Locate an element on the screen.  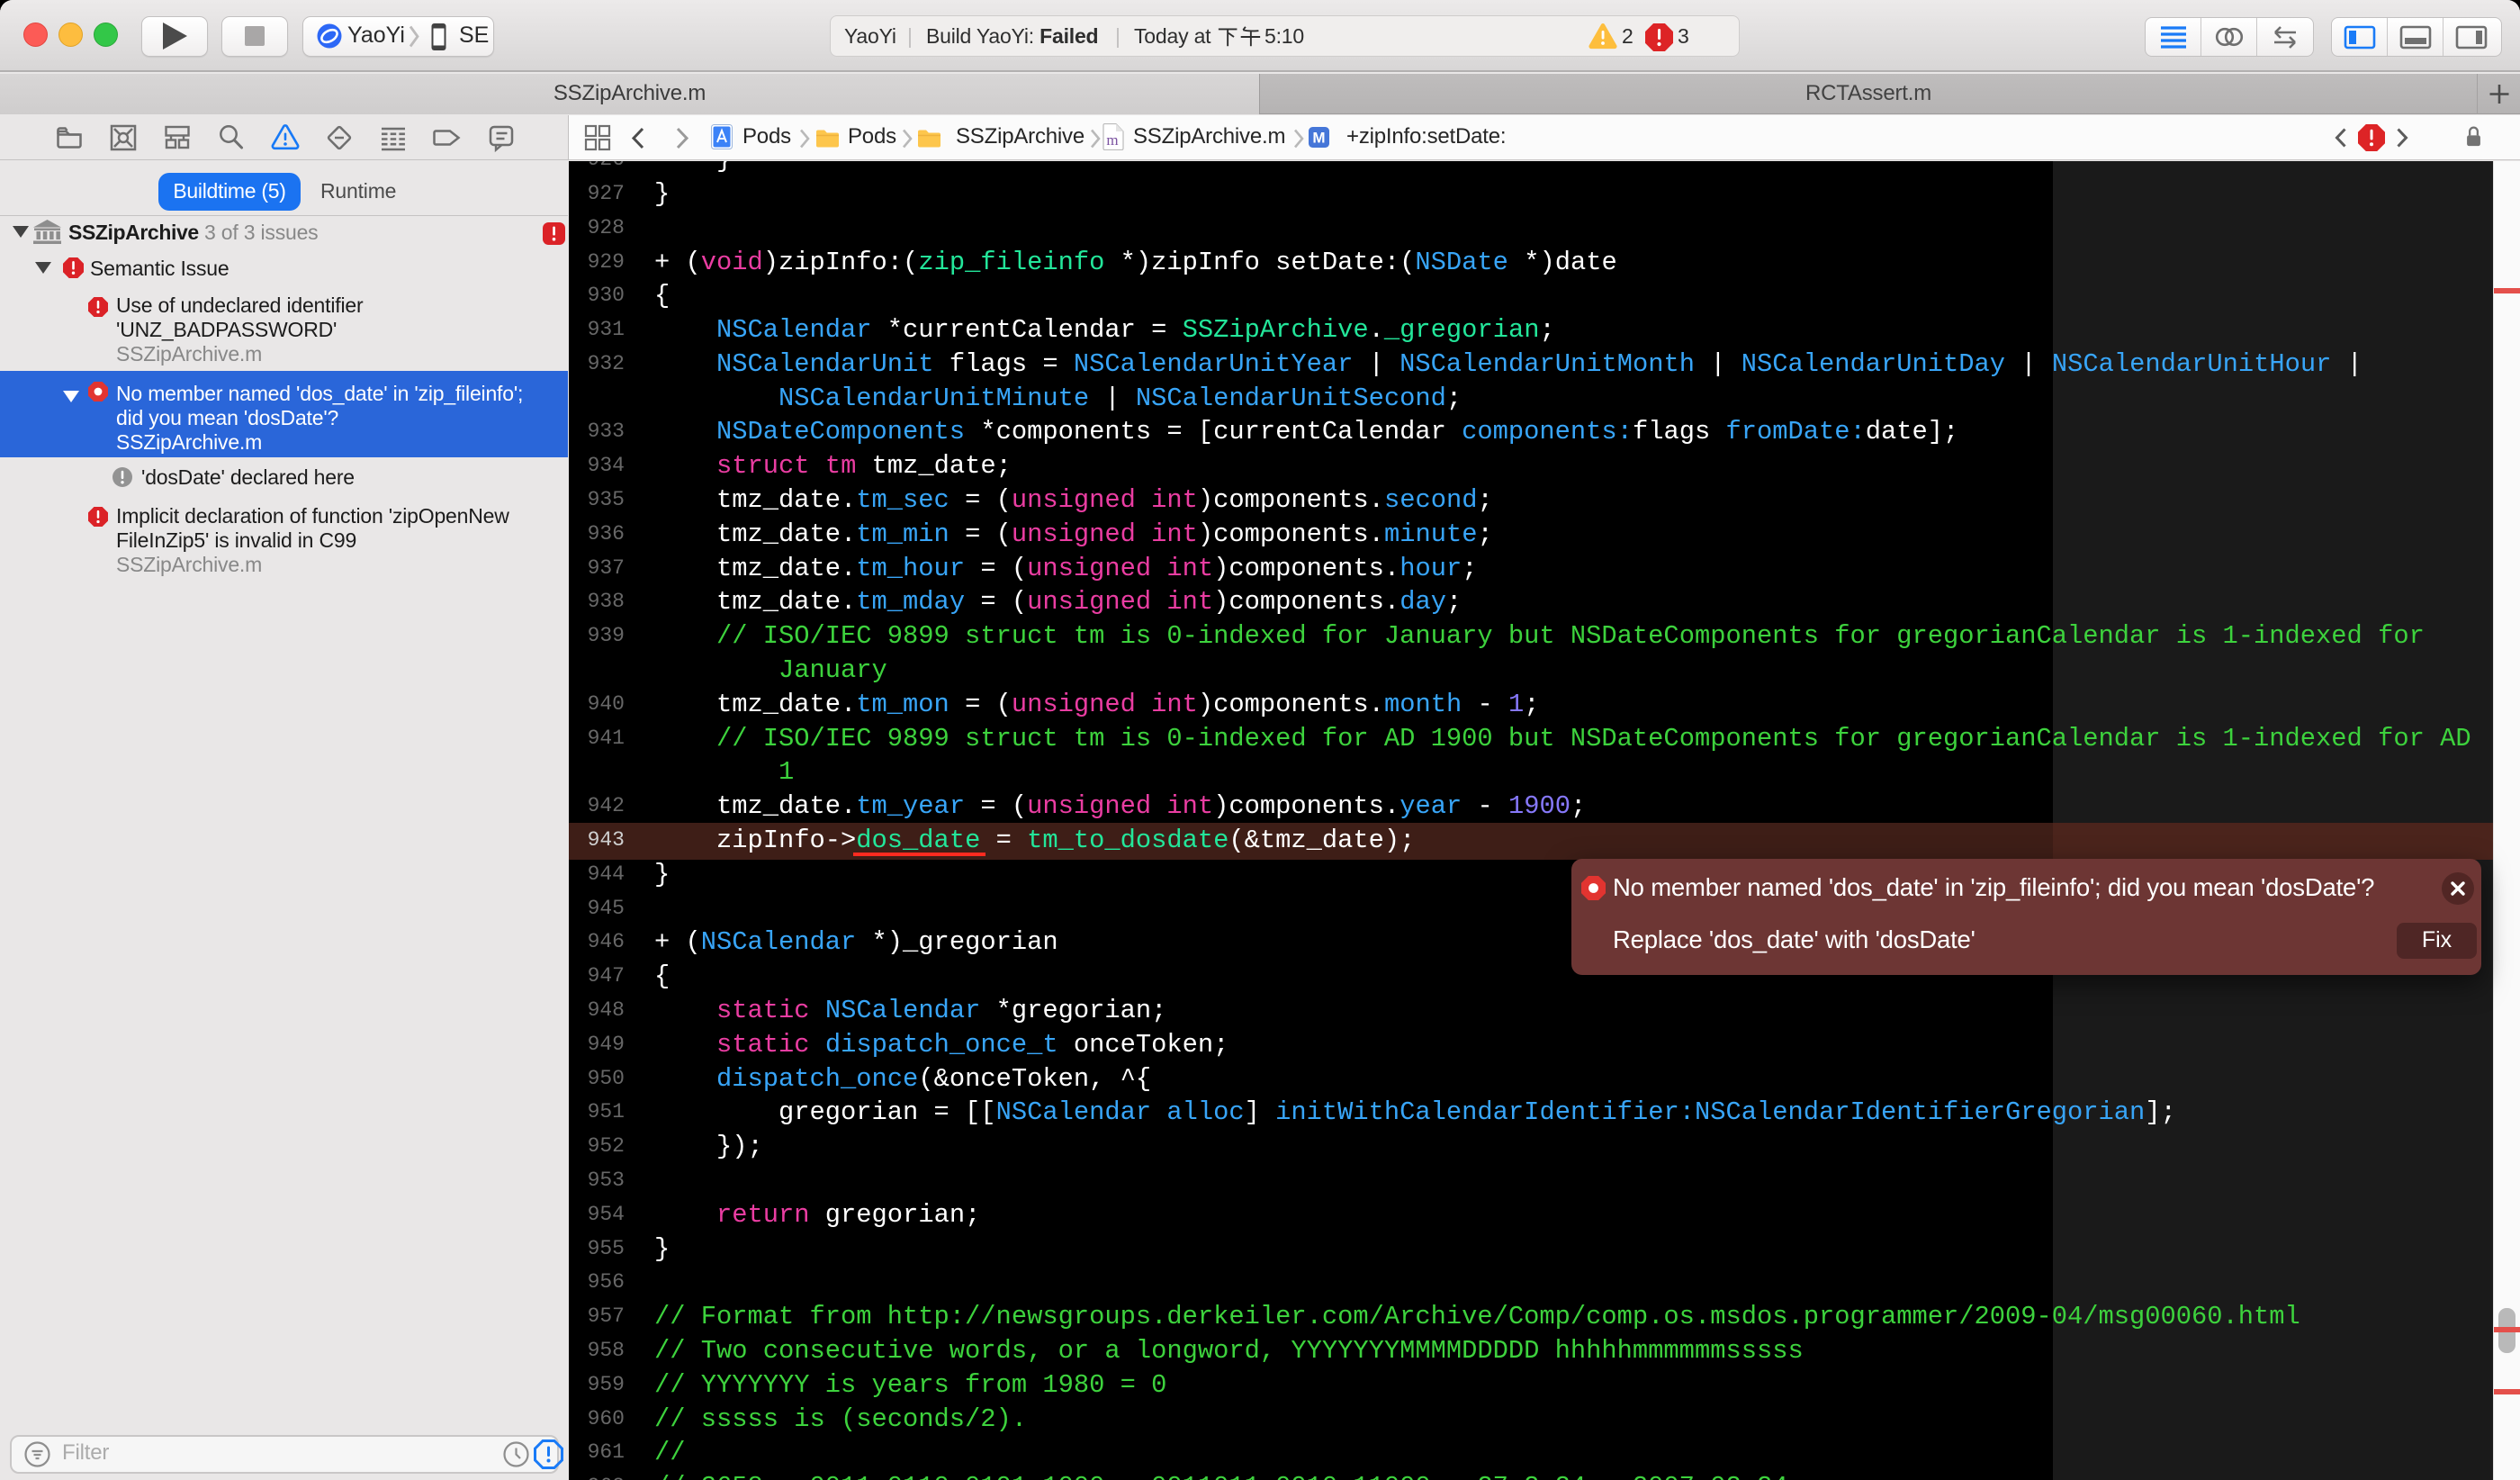
svg-text: m is located at coordinates (1112, 140).